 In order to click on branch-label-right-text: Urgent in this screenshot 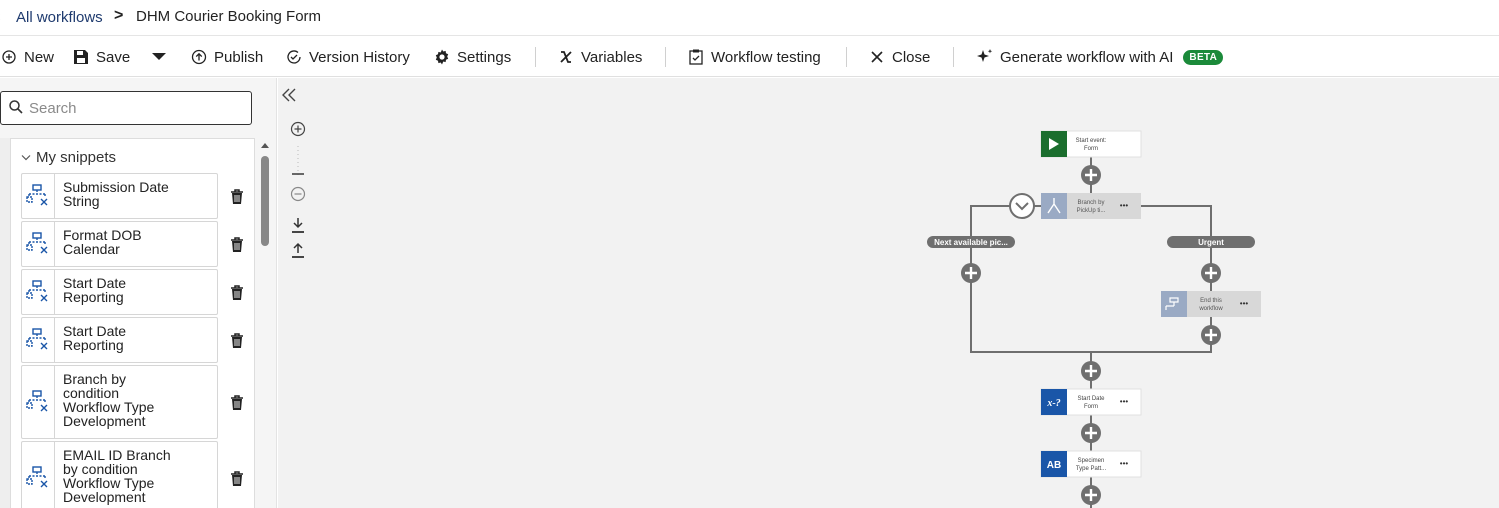, I will do `click(1211, 242)`.